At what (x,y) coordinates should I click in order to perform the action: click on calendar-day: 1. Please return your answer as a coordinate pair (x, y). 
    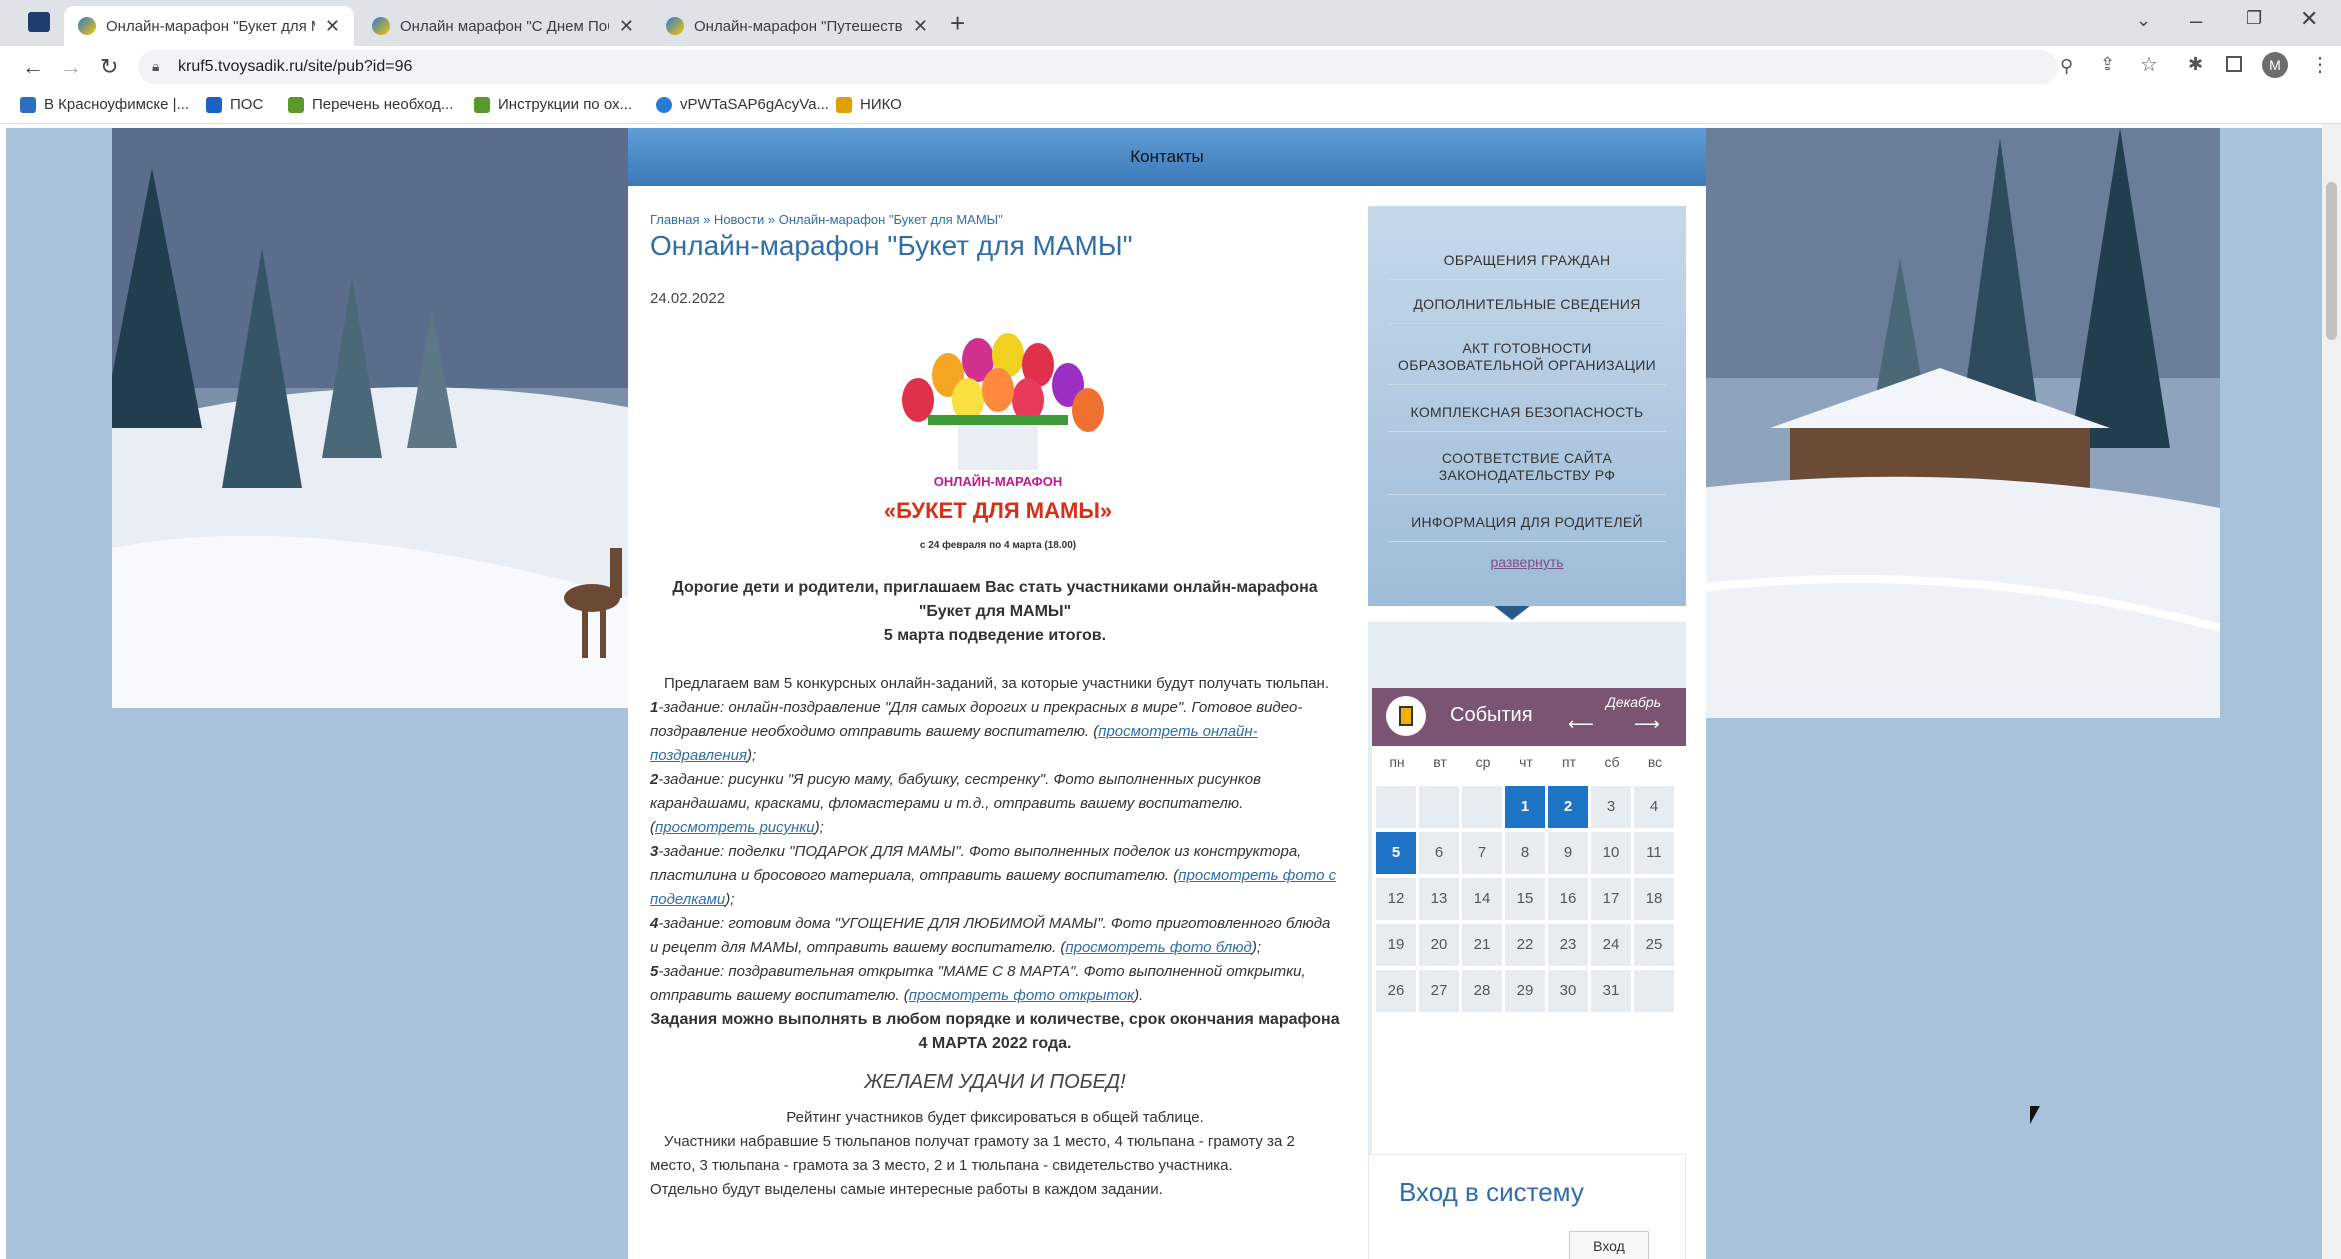
    Looking at the image, I should click on (1525, 807).